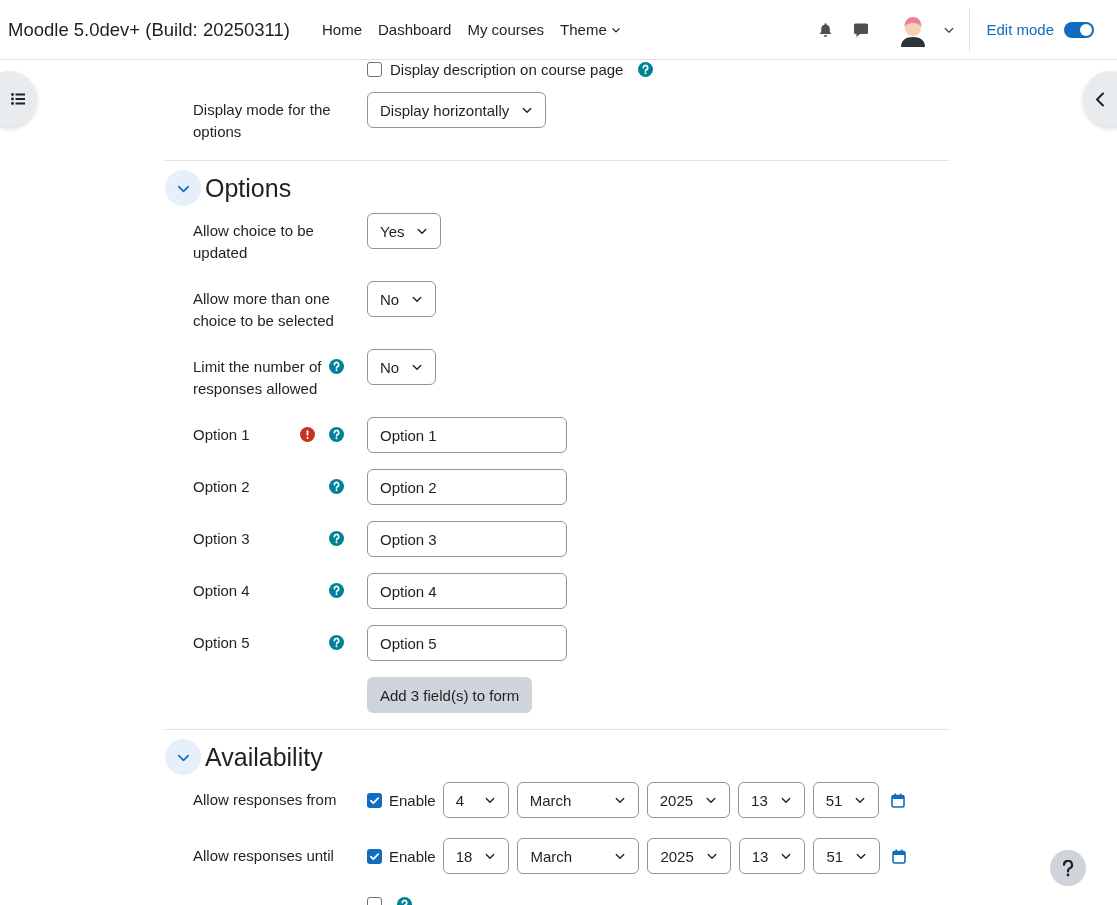  I want to click on select-dropdown: Display horizontally, so click(457, 110).